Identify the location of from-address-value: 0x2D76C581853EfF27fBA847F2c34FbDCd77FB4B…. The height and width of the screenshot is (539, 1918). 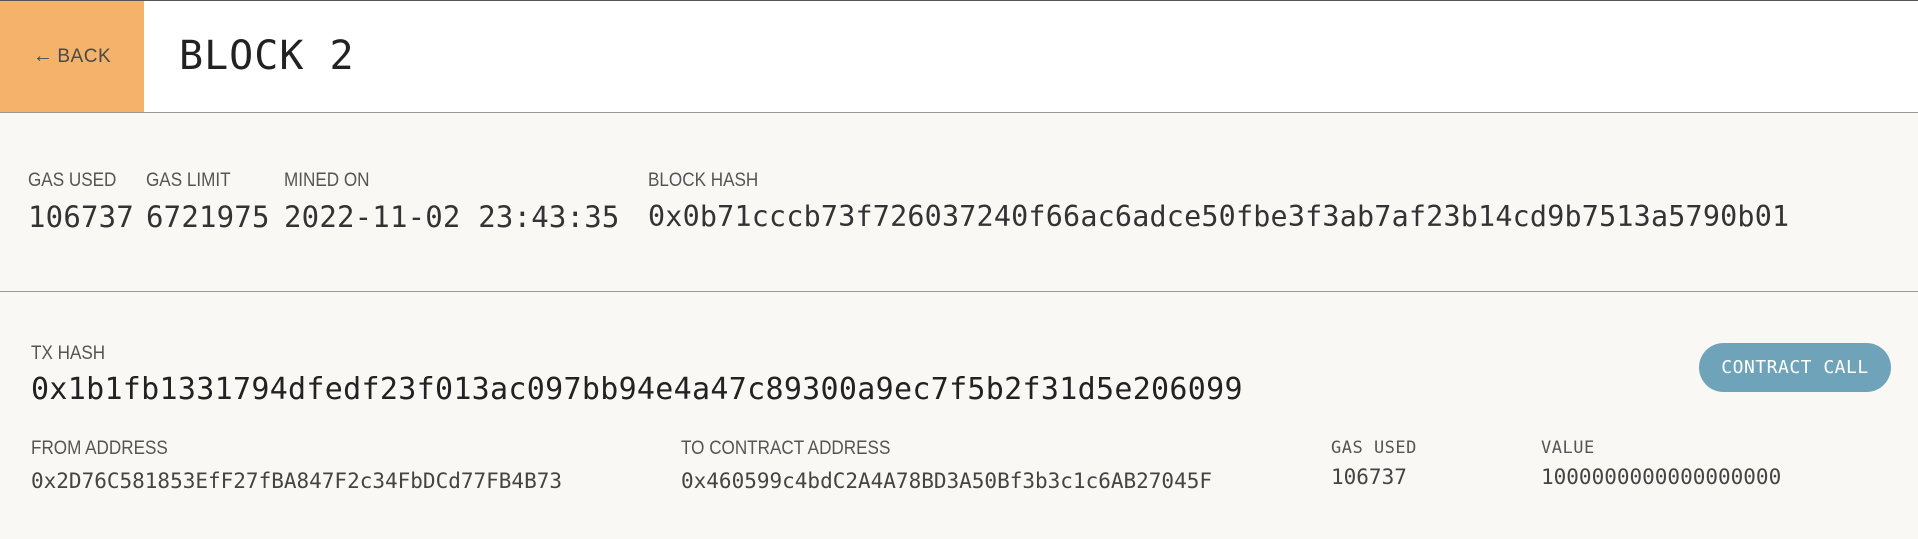
(296, 481).